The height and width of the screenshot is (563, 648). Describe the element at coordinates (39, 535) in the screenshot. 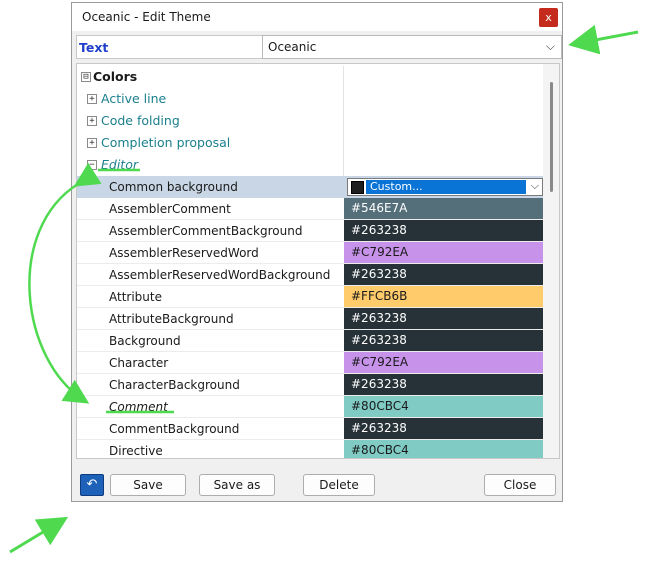

I see `arrow-to-bottom-left` at that location.